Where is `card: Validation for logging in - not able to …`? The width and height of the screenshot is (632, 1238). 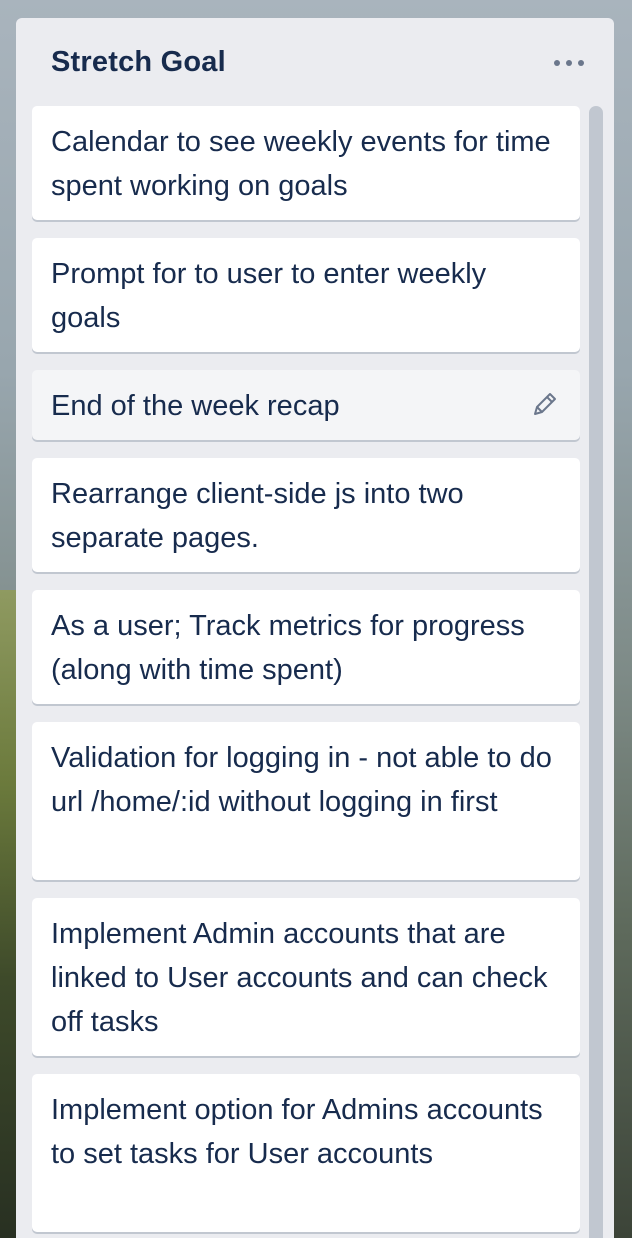
card: Validation for logging in - not able to … is located at coordinates (306, 801).